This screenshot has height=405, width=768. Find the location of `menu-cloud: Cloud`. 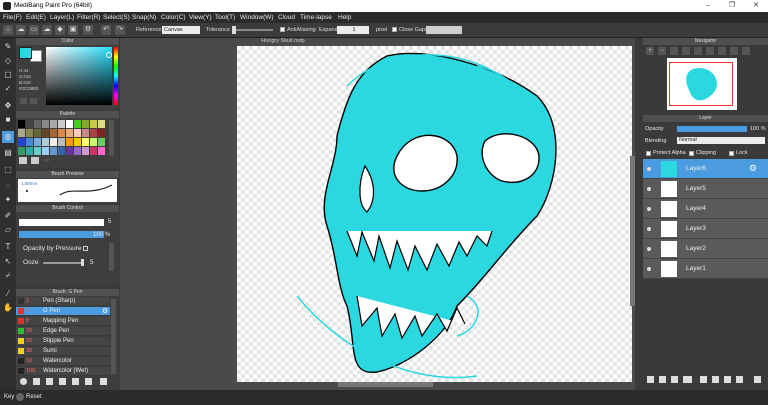

menu-cloud: Cloud is located at coordinates (286, 17).